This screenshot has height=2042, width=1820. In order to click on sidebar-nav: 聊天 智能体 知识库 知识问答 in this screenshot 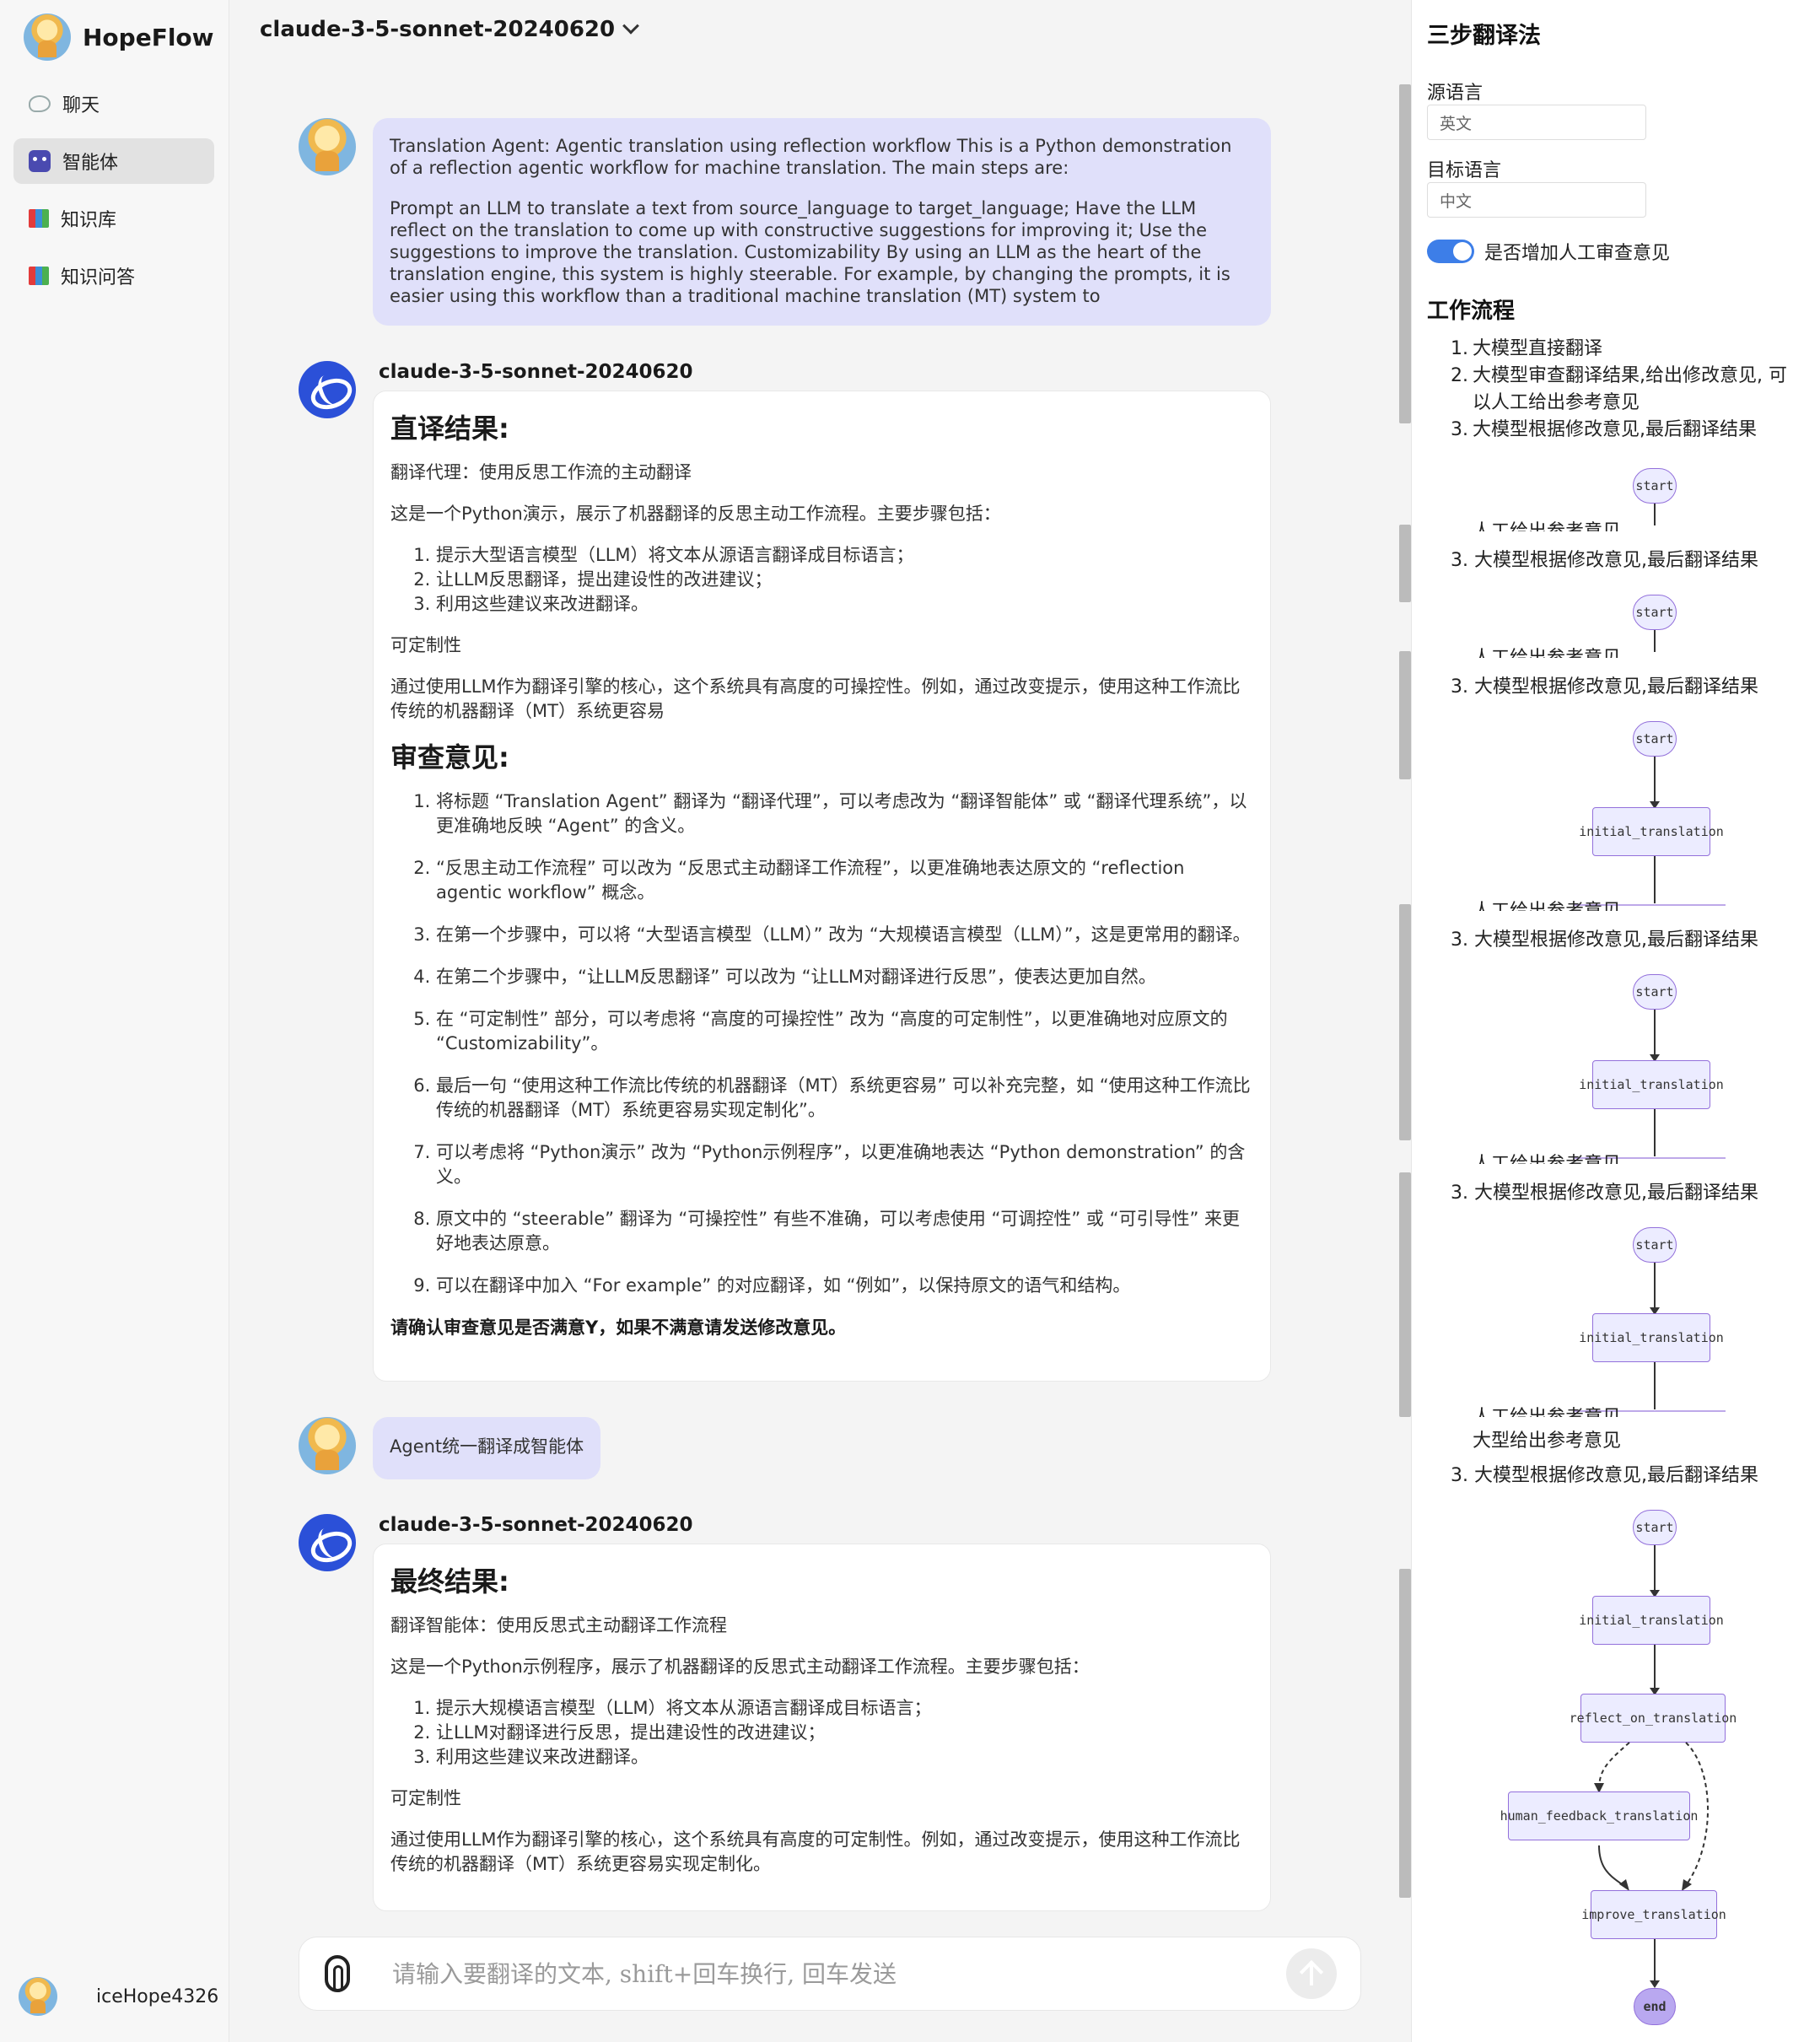, I will do `click(113, 195)`.